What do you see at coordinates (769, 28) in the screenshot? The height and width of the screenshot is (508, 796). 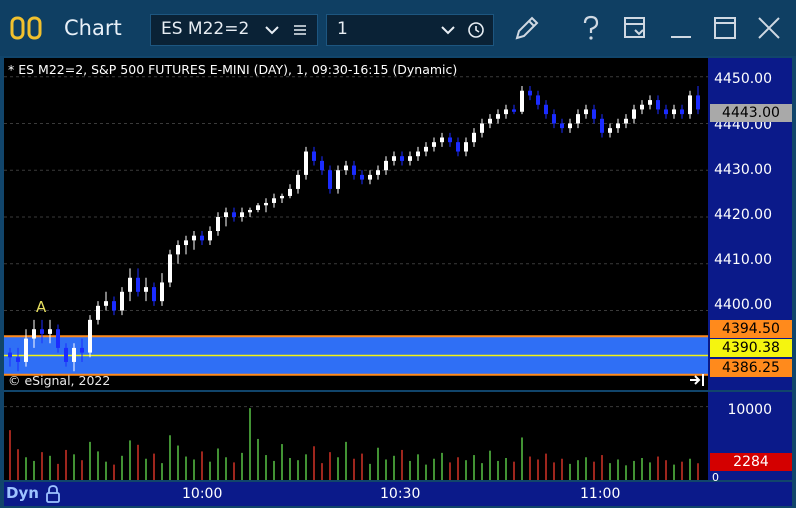 I see `close-icon` at bounding box center [769, 28].